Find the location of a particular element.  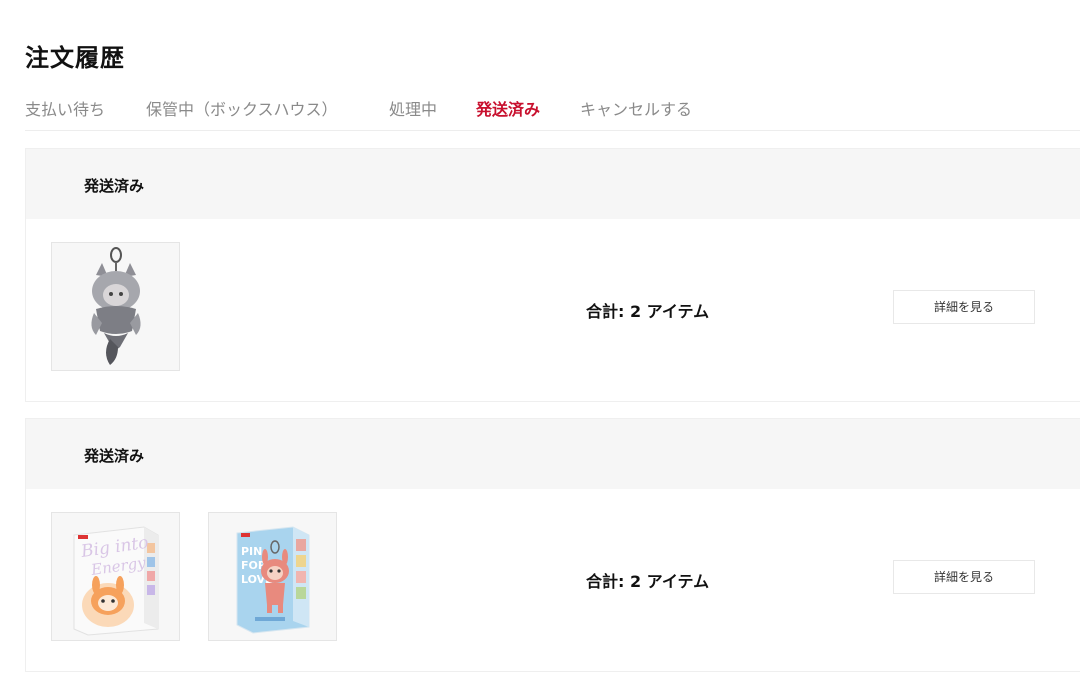

tab-cancelled: キャンセルする is located at coordinates (636, 108).